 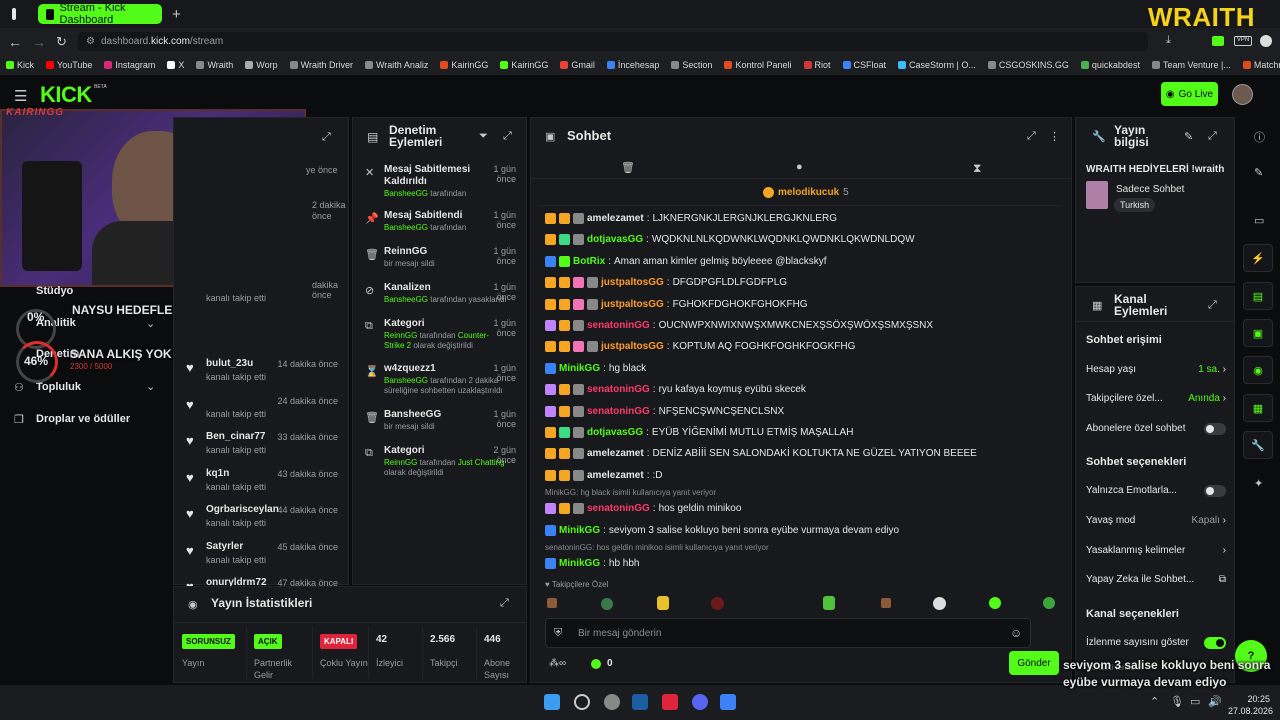 What do you see at coordinates (224, 546) in the screenshot?
I see `follower-name: Satyrler` at bounding box center [224, 546].